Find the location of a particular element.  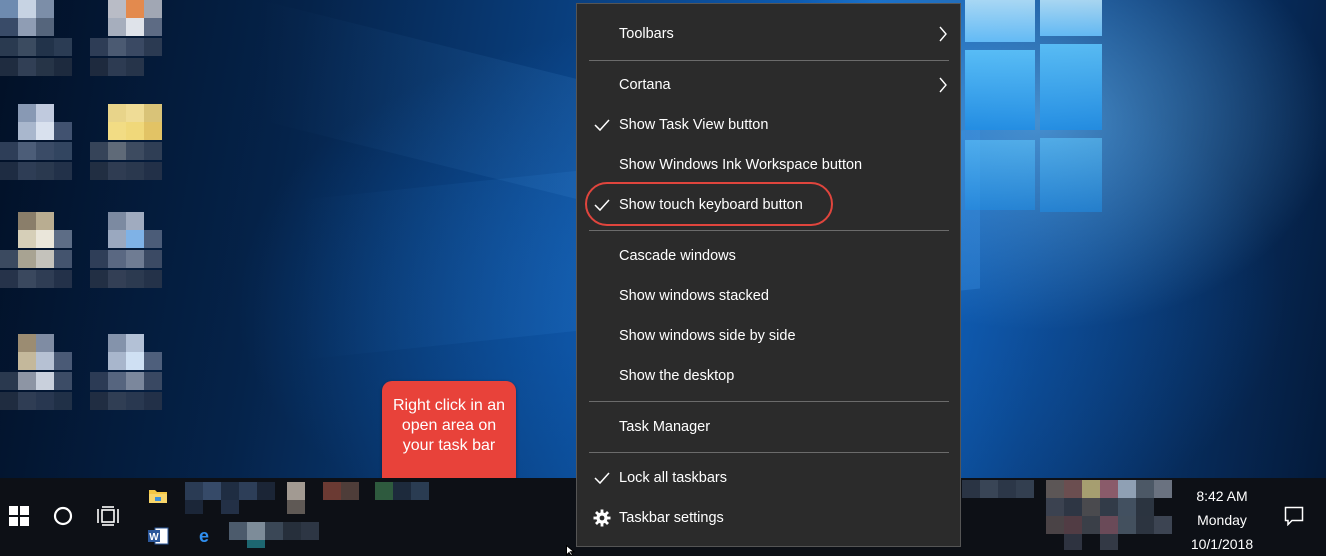

task-view-button is located at coordinates (108, 516).